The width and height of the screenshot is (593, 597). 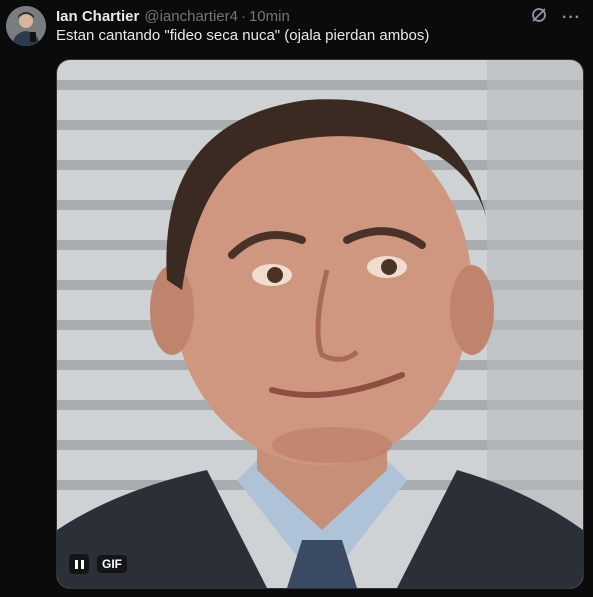 I want to click on author-name: Ian Chartier, so click(x=97, y=16).